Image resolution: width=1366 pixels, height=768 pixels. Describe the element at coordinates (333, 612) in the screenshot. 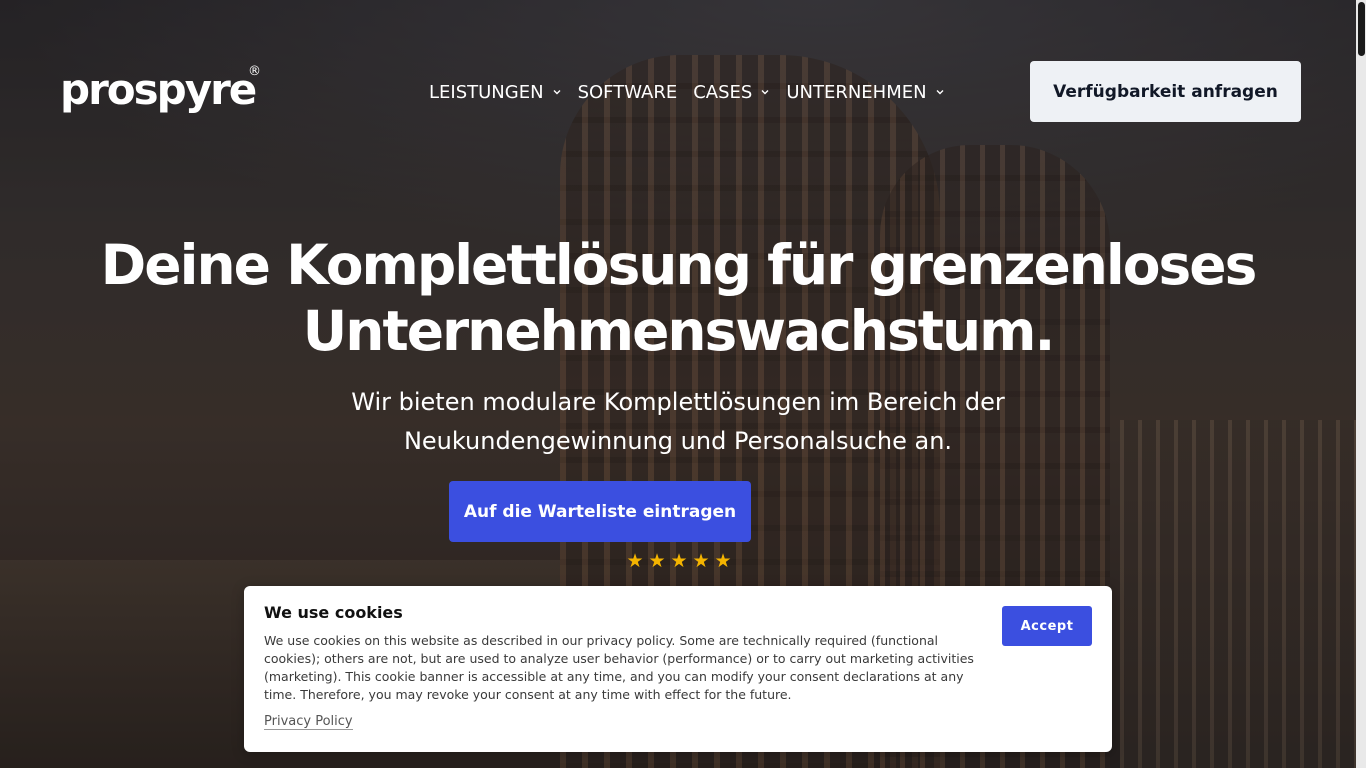

I see `cookie-title: We use cookies` at that location.